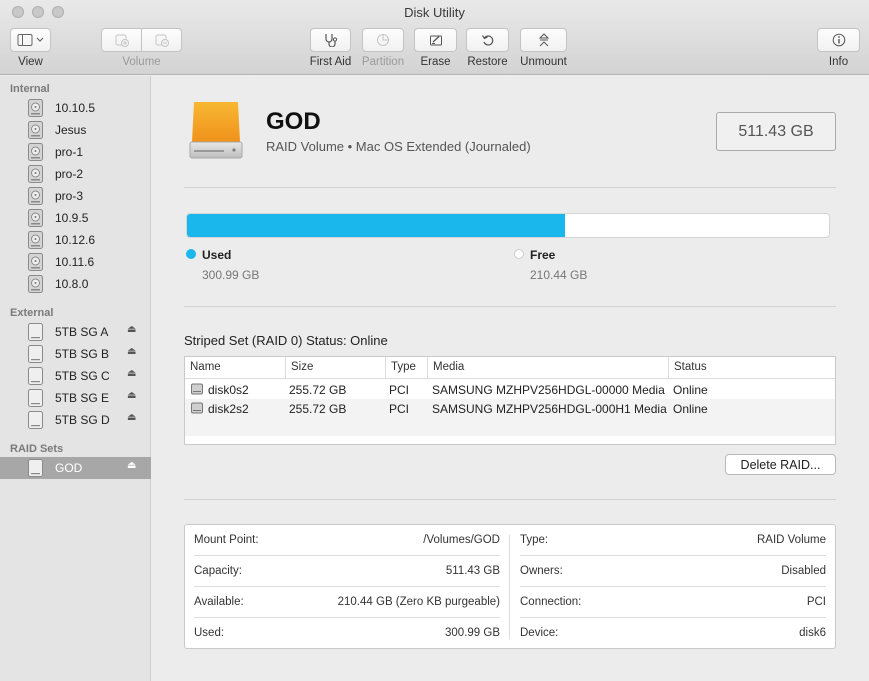  I want to click on stethoscope-icon, so click(330, 40).